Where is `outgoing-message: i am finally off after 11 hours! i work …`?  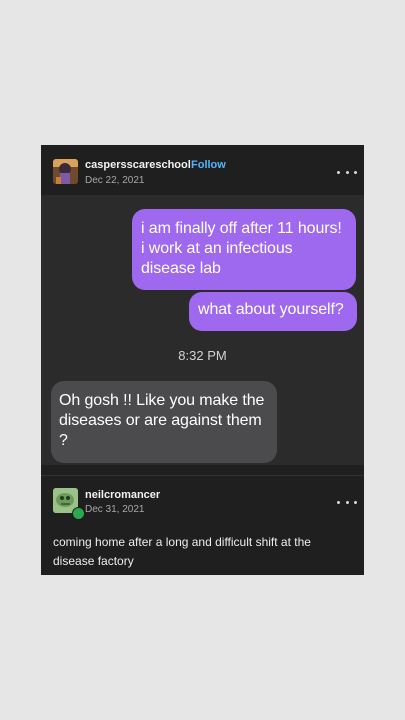 outgoing-message: i am finally off after 11 hours! i work … is located at coordinates (244, 249).